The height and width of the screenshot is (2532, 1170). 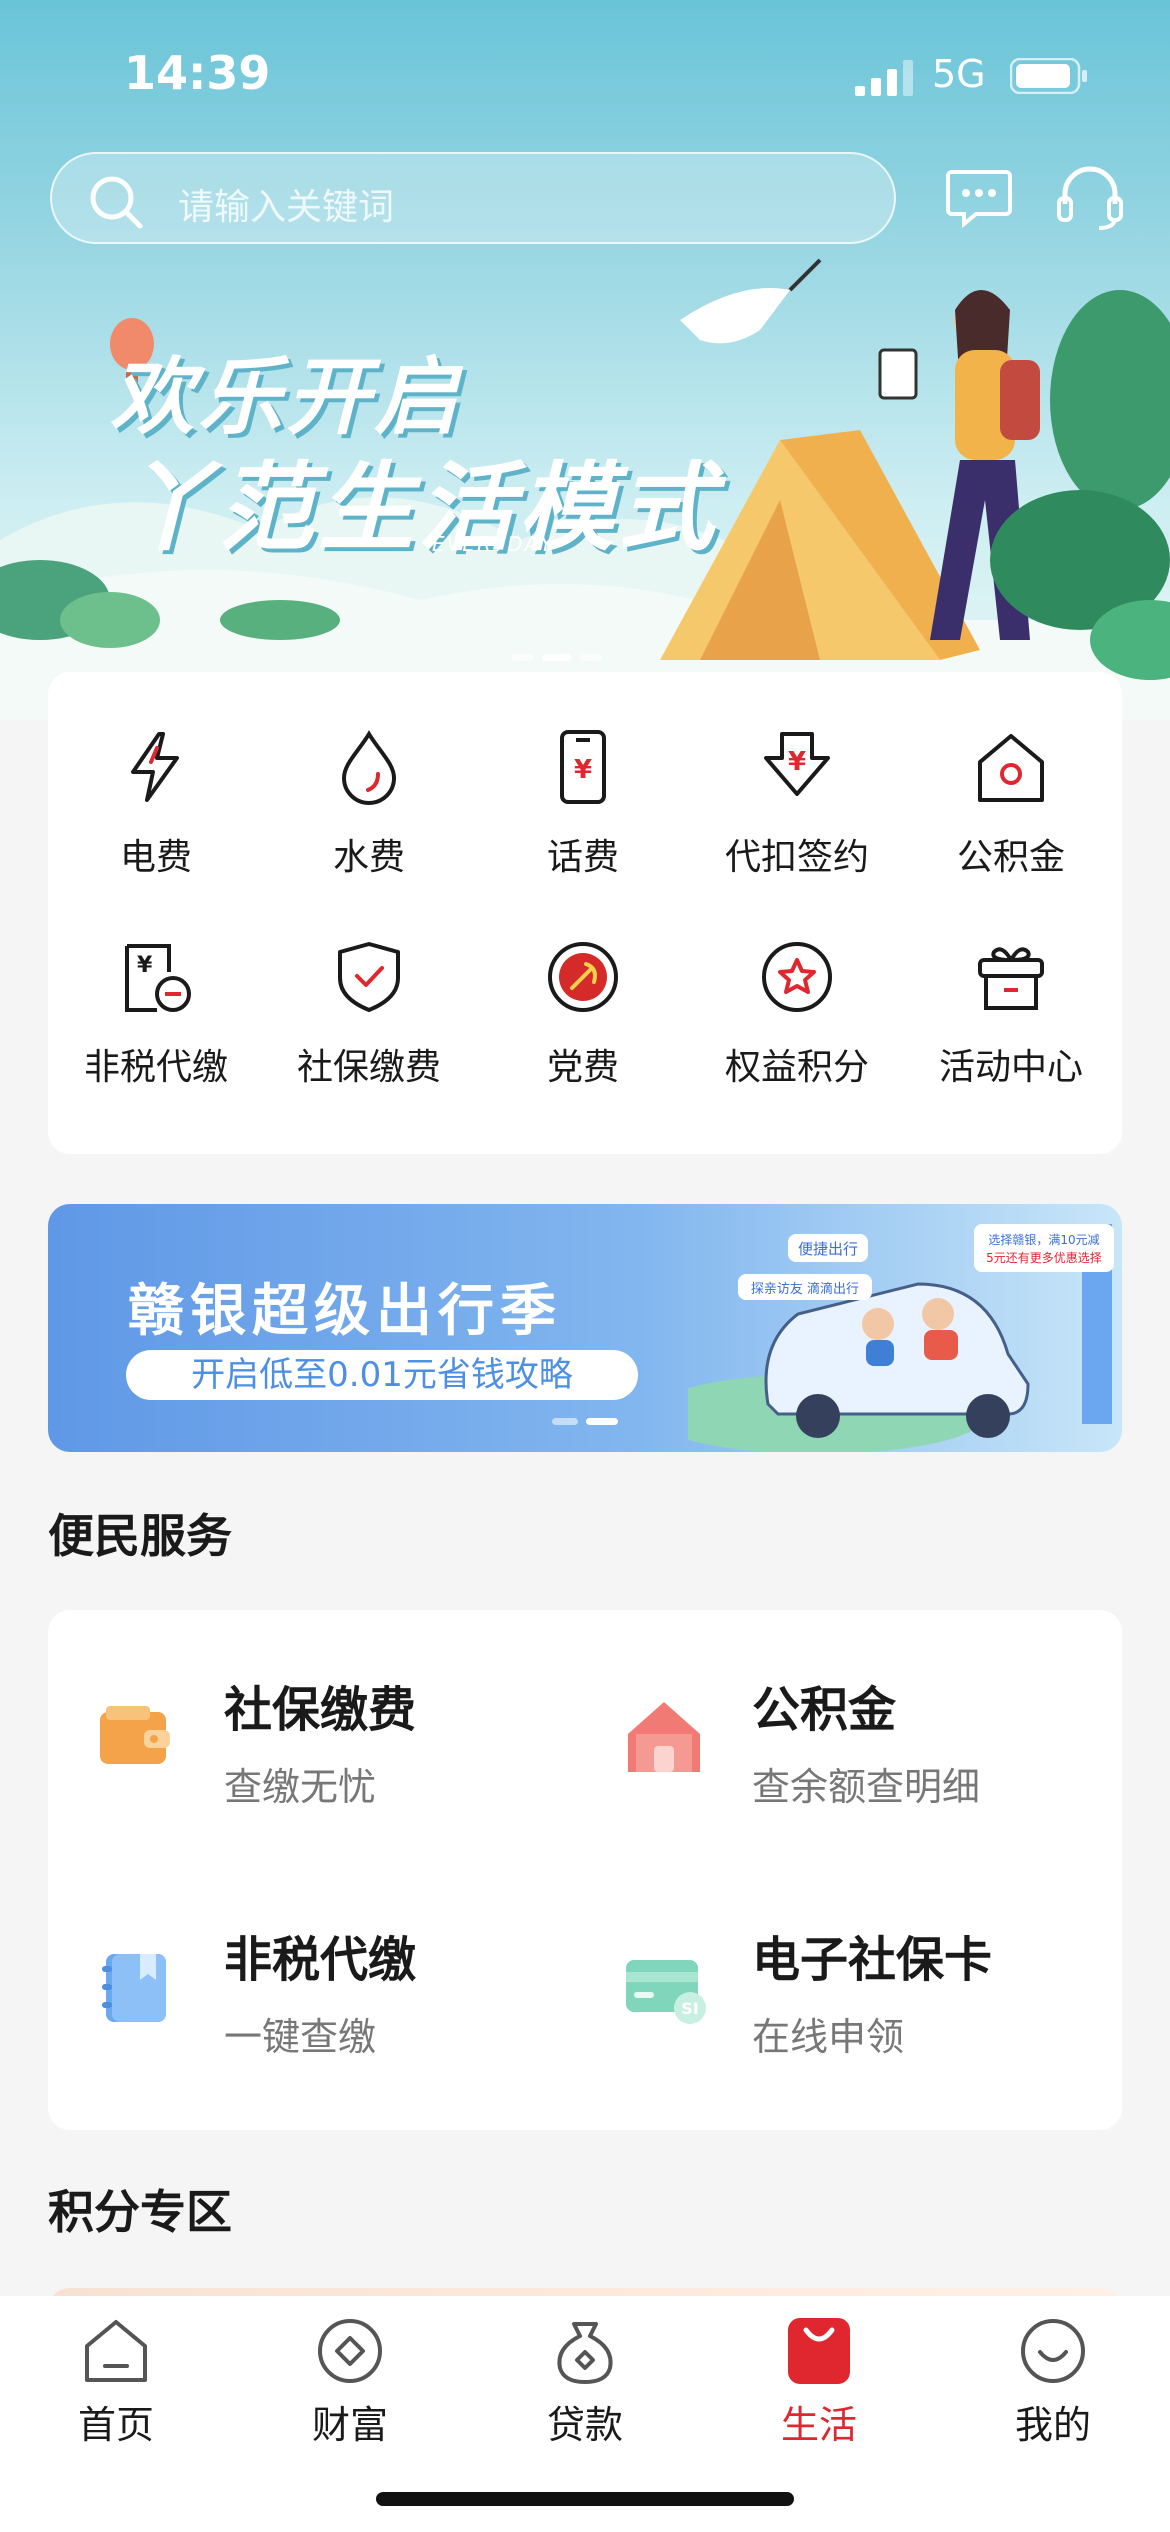 What do you see at coordinates (116, 2351) in the screenshot?
I see `home-tab-icon` at bounding box center [116, 2351].